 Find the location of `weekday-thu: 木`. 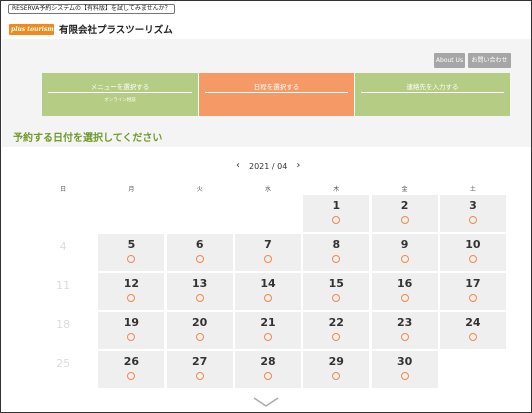

weekday-thu: 木 is located at coordinates (336, 189).